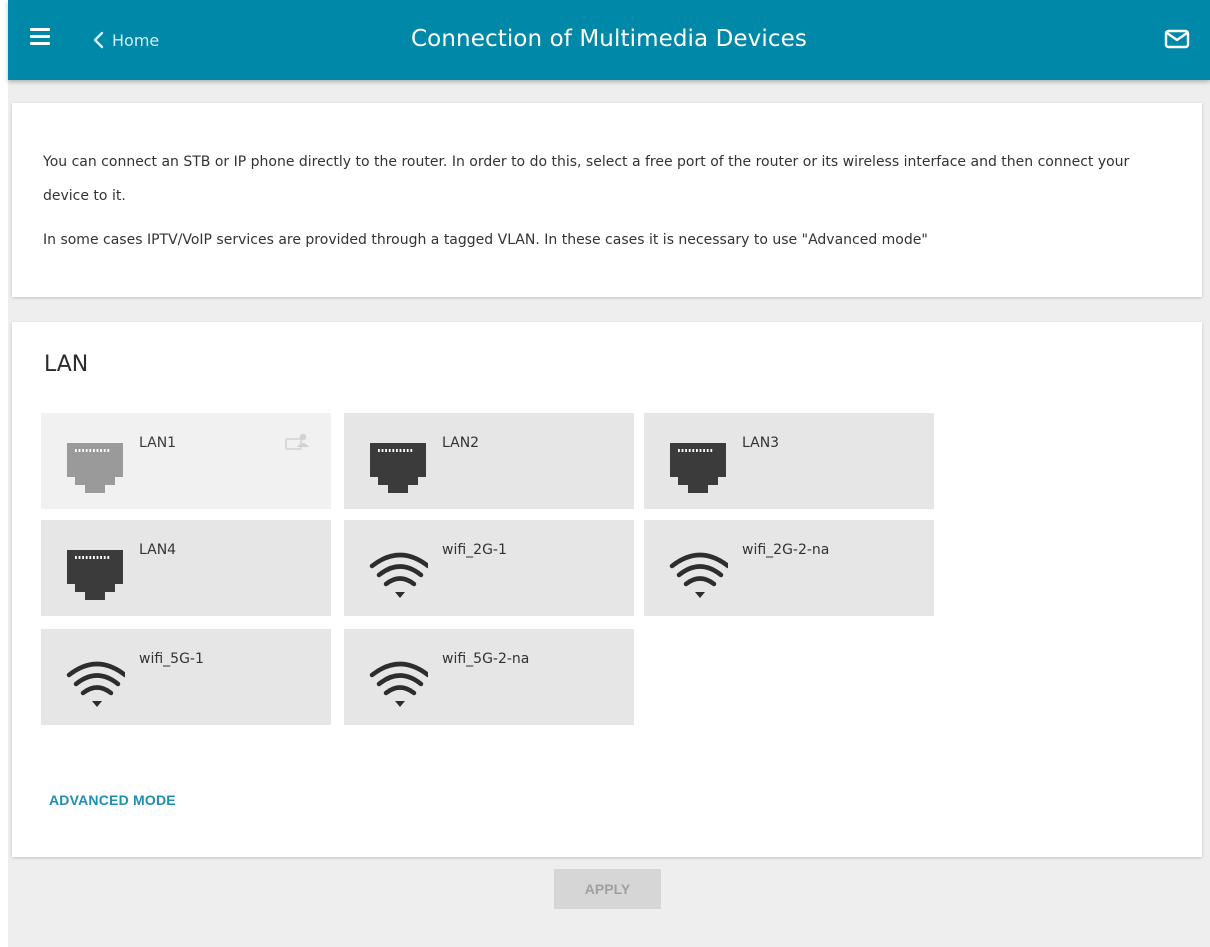  Describe the element at coordinates (112, 800) in the screenshot. I see `advanced-mode-link: ADVANCED MODE` at that location.